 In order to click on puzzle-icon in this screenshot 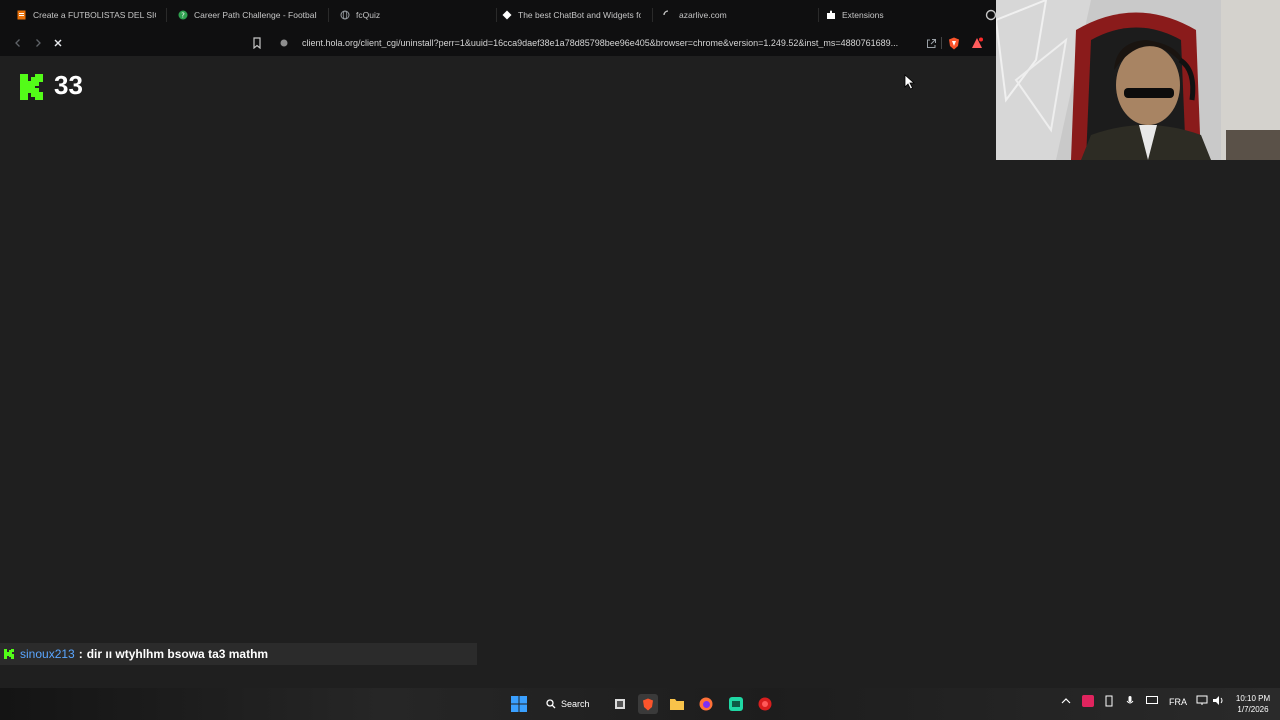, I will do `click(830, 15)`.